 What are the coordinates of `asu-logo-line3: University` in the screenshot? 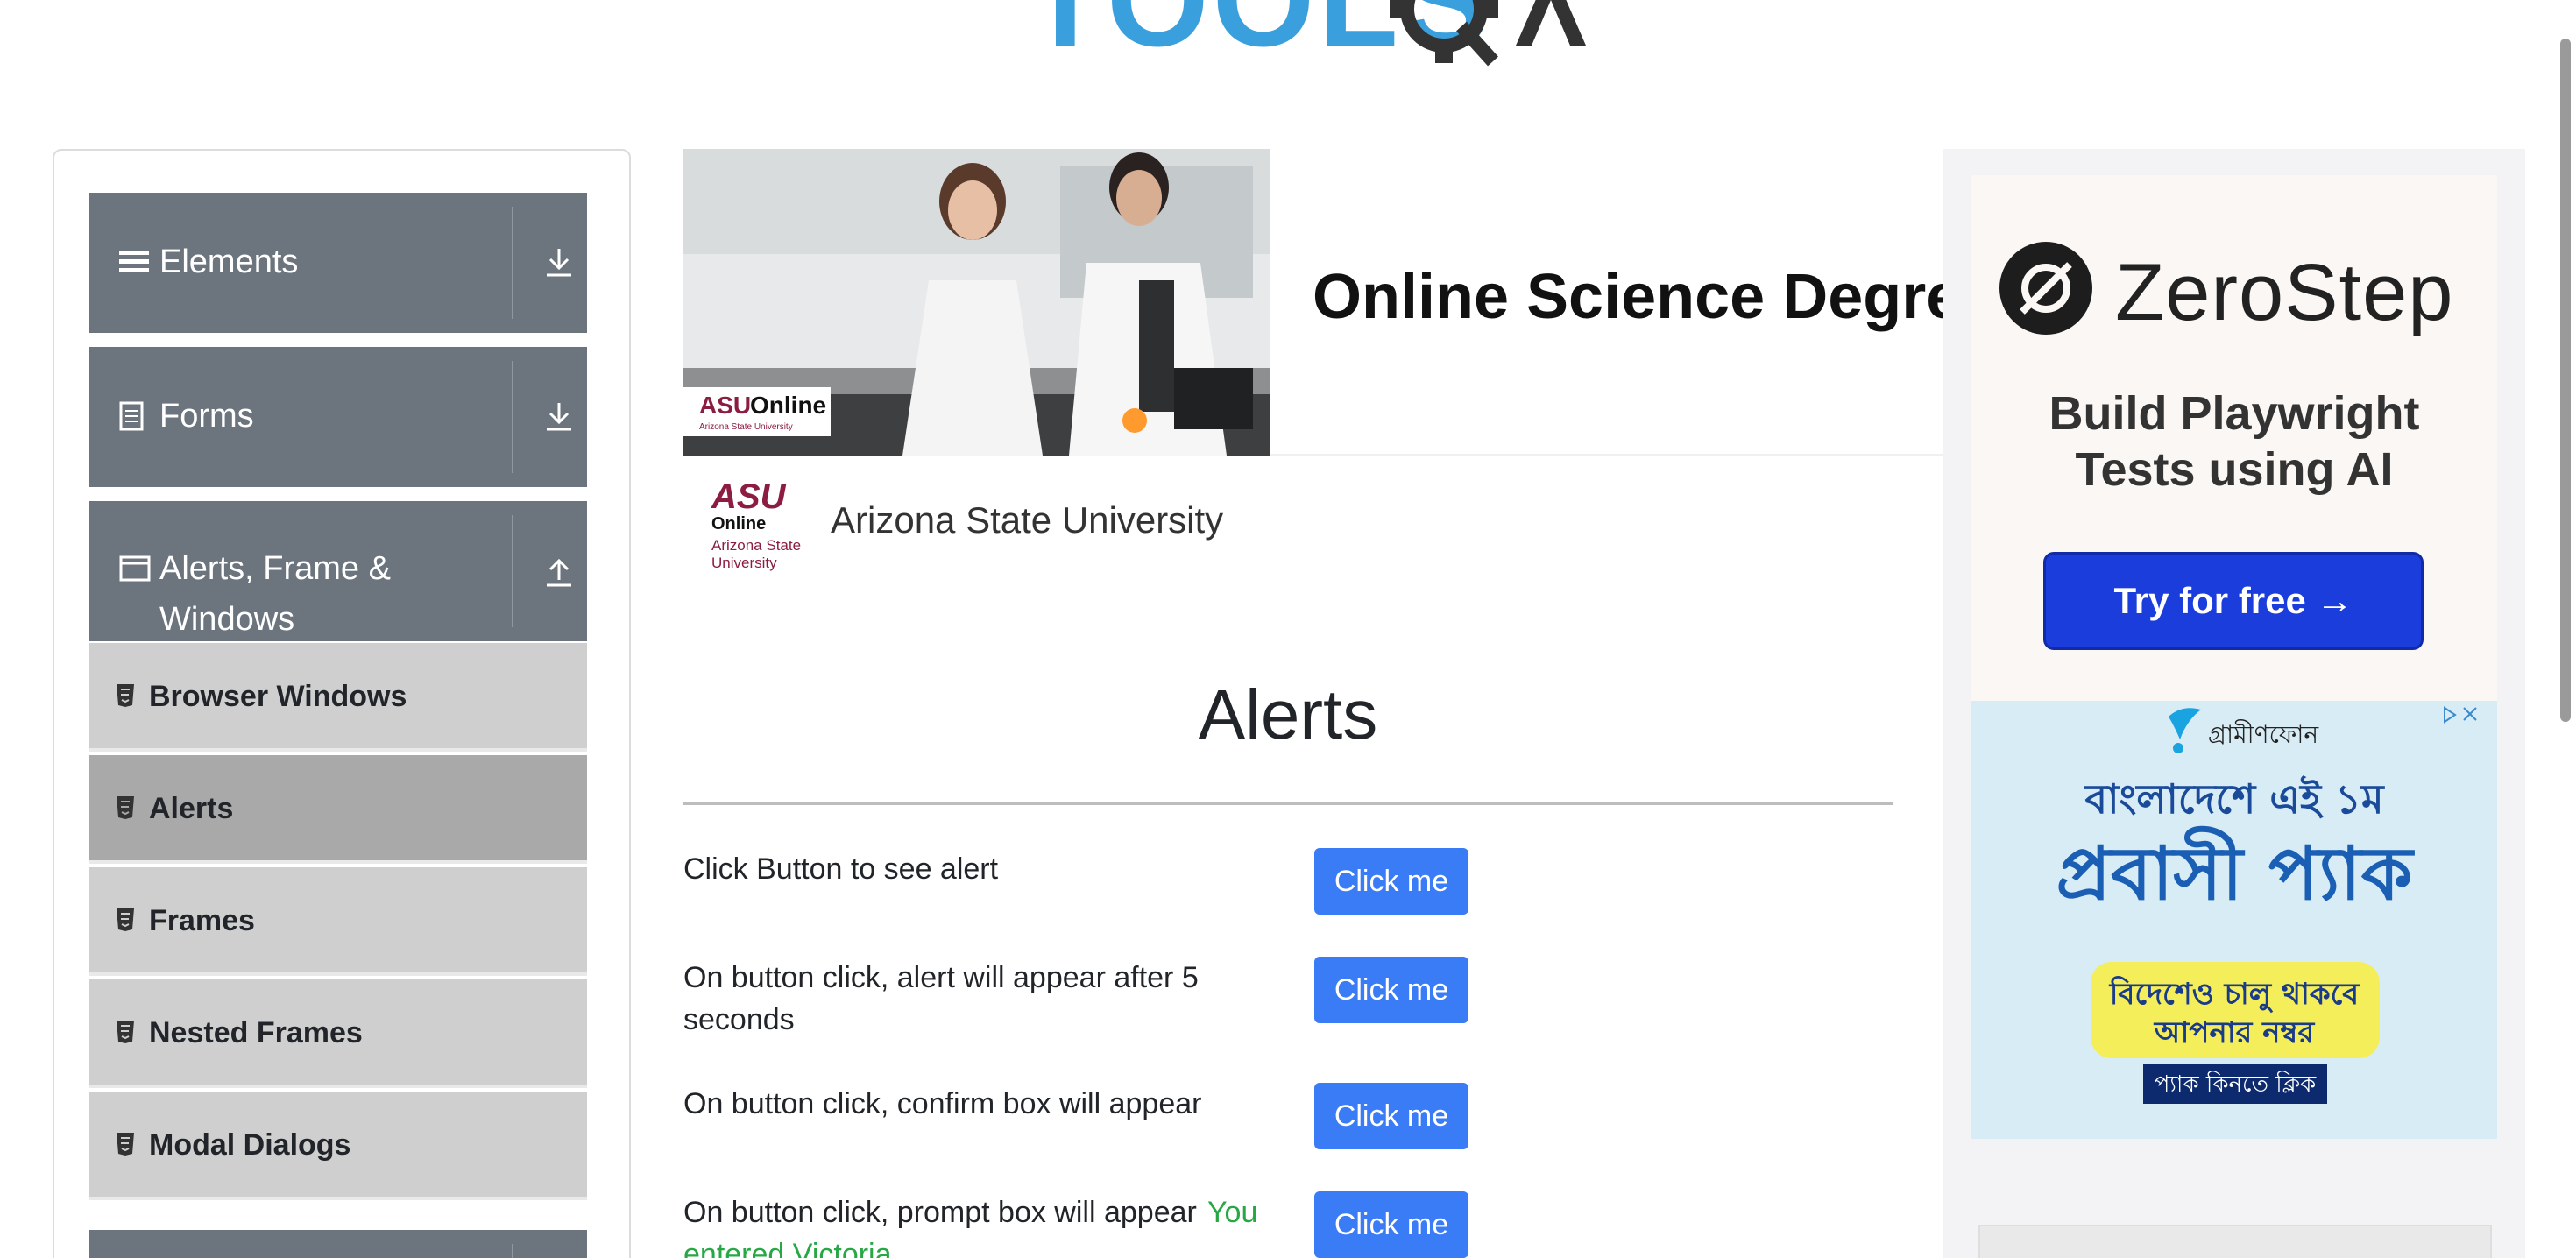 It's located at (744, 563).